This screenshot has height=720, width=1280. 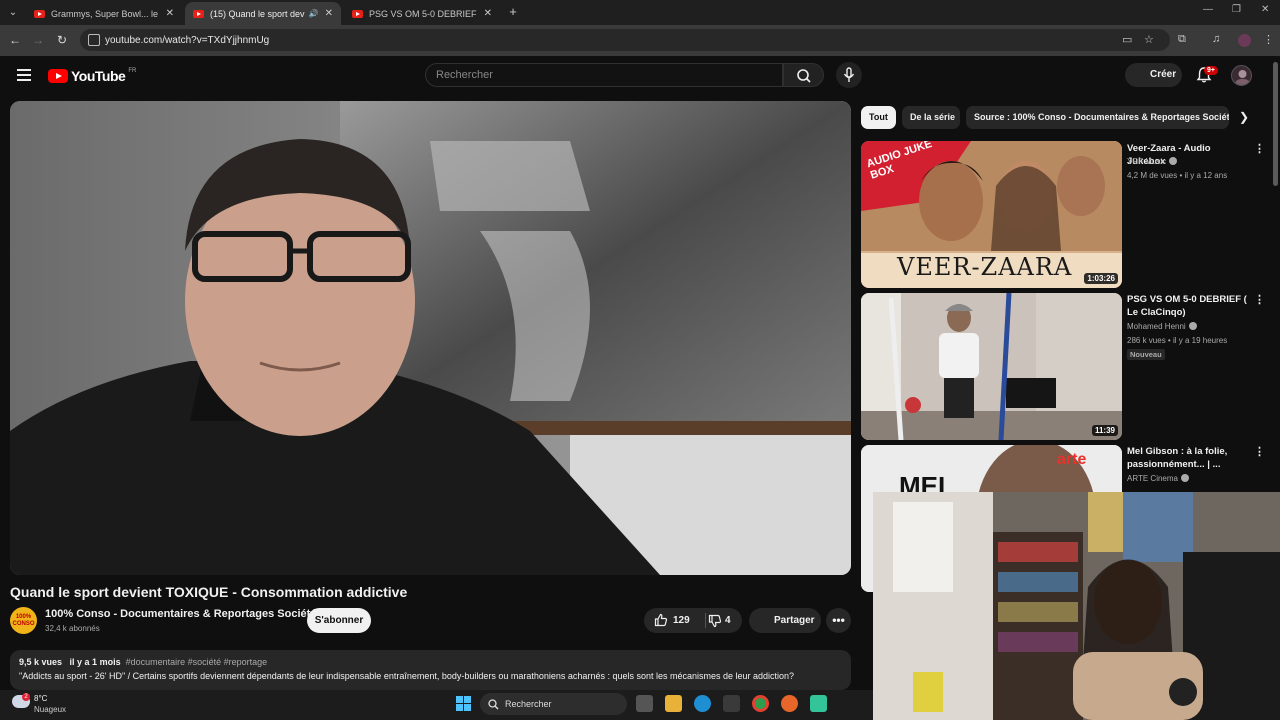 I want to click on speaker-icon: 🔊, so click(x=314, y=13).